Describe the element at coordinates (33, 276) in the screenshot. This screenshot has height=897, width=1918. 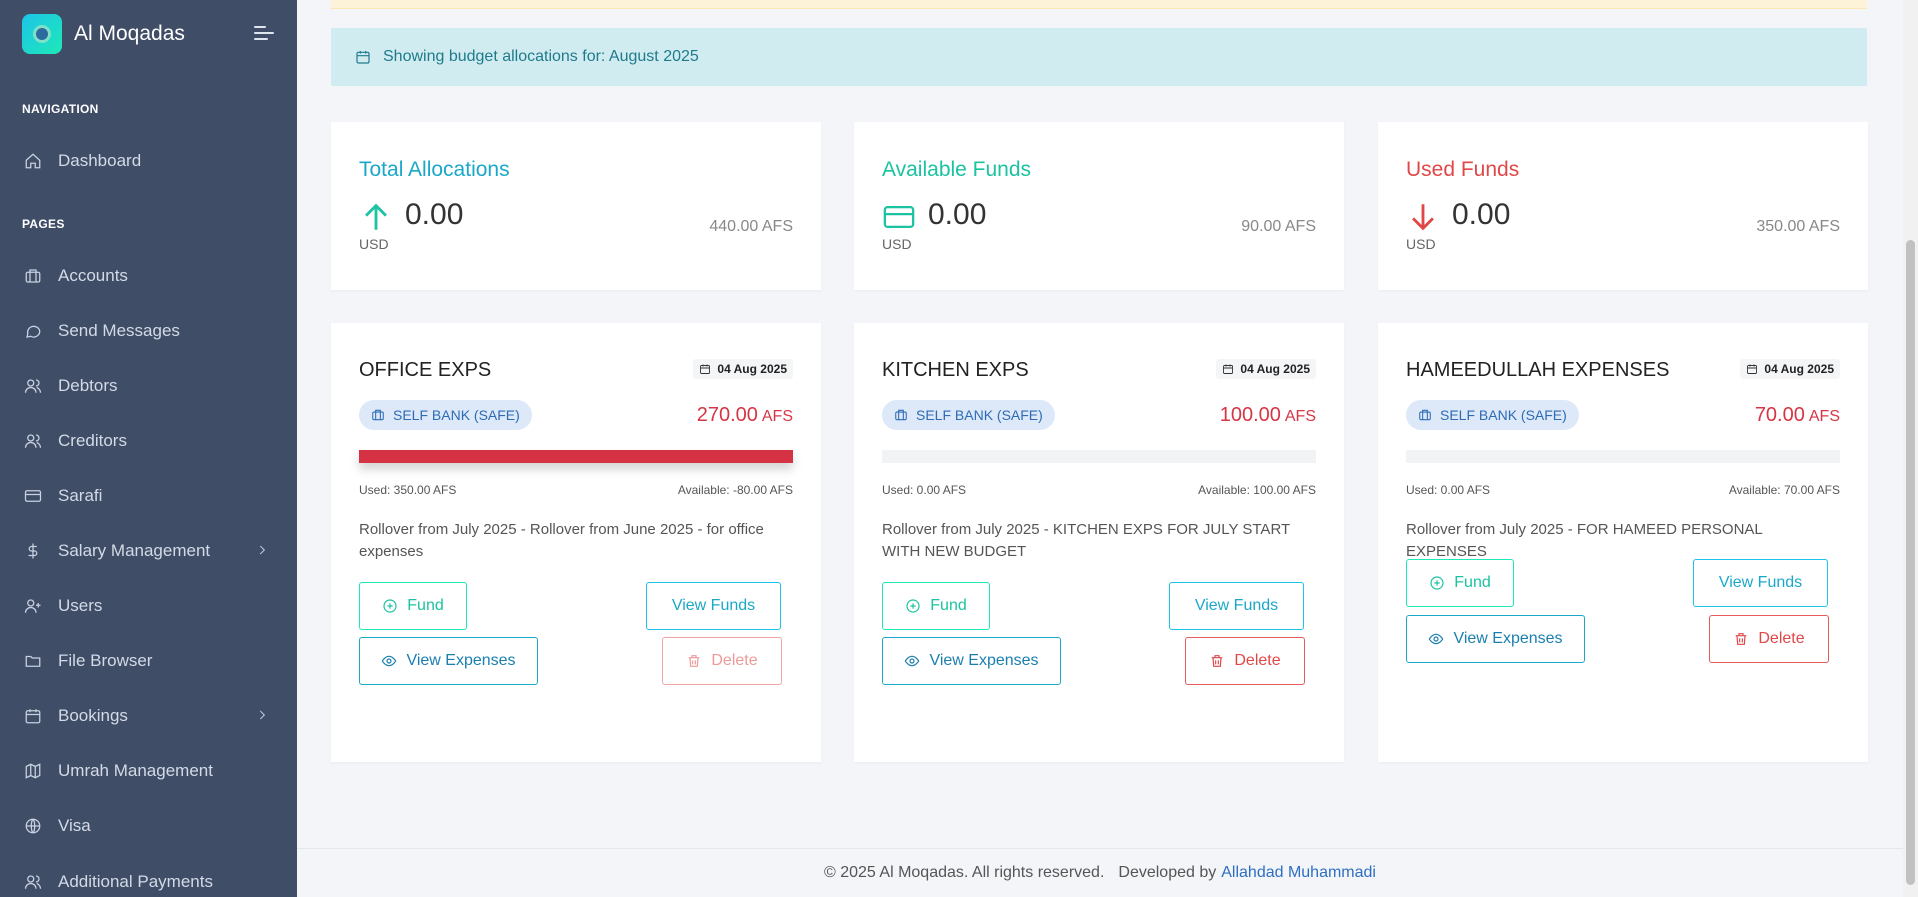
I see `briefcase-icon` at that location.